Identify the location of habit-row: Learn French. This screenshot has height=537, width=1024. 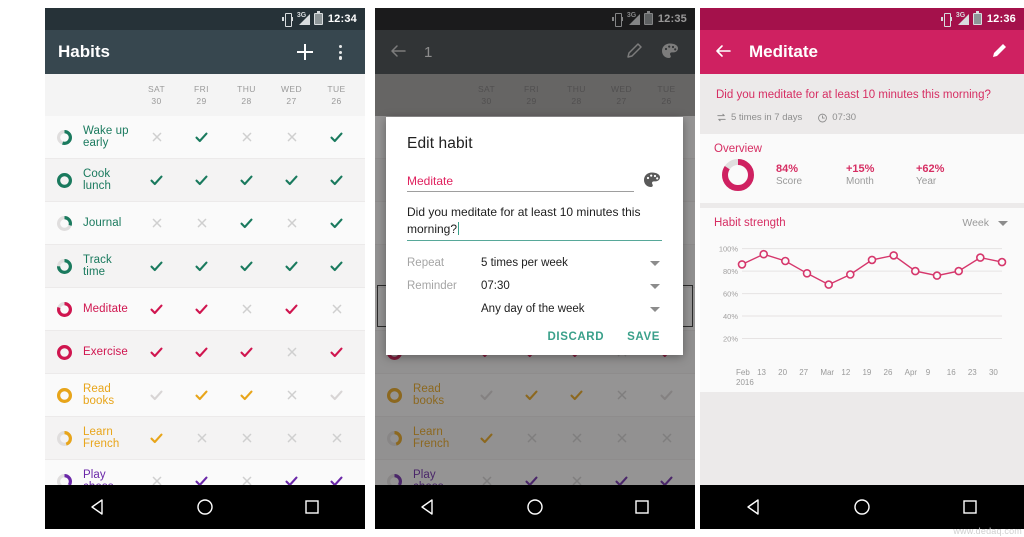
(205, 438).